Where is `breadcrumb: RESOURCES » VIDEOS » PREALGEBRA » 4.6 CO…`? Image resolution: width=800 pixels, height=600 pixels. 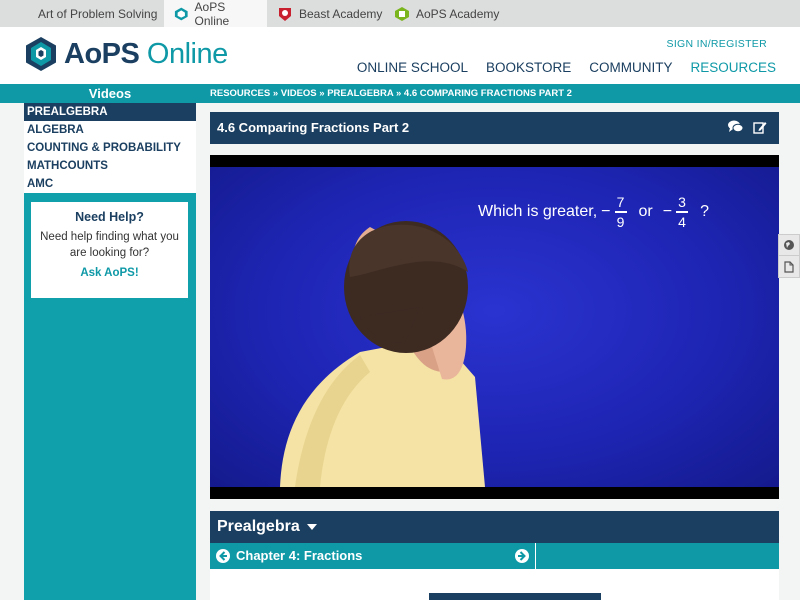
breadcrumb: RESOURCES » VIDEOS » PREALGEBRA » 4.6 CO… is located at coordinates (391, 93).